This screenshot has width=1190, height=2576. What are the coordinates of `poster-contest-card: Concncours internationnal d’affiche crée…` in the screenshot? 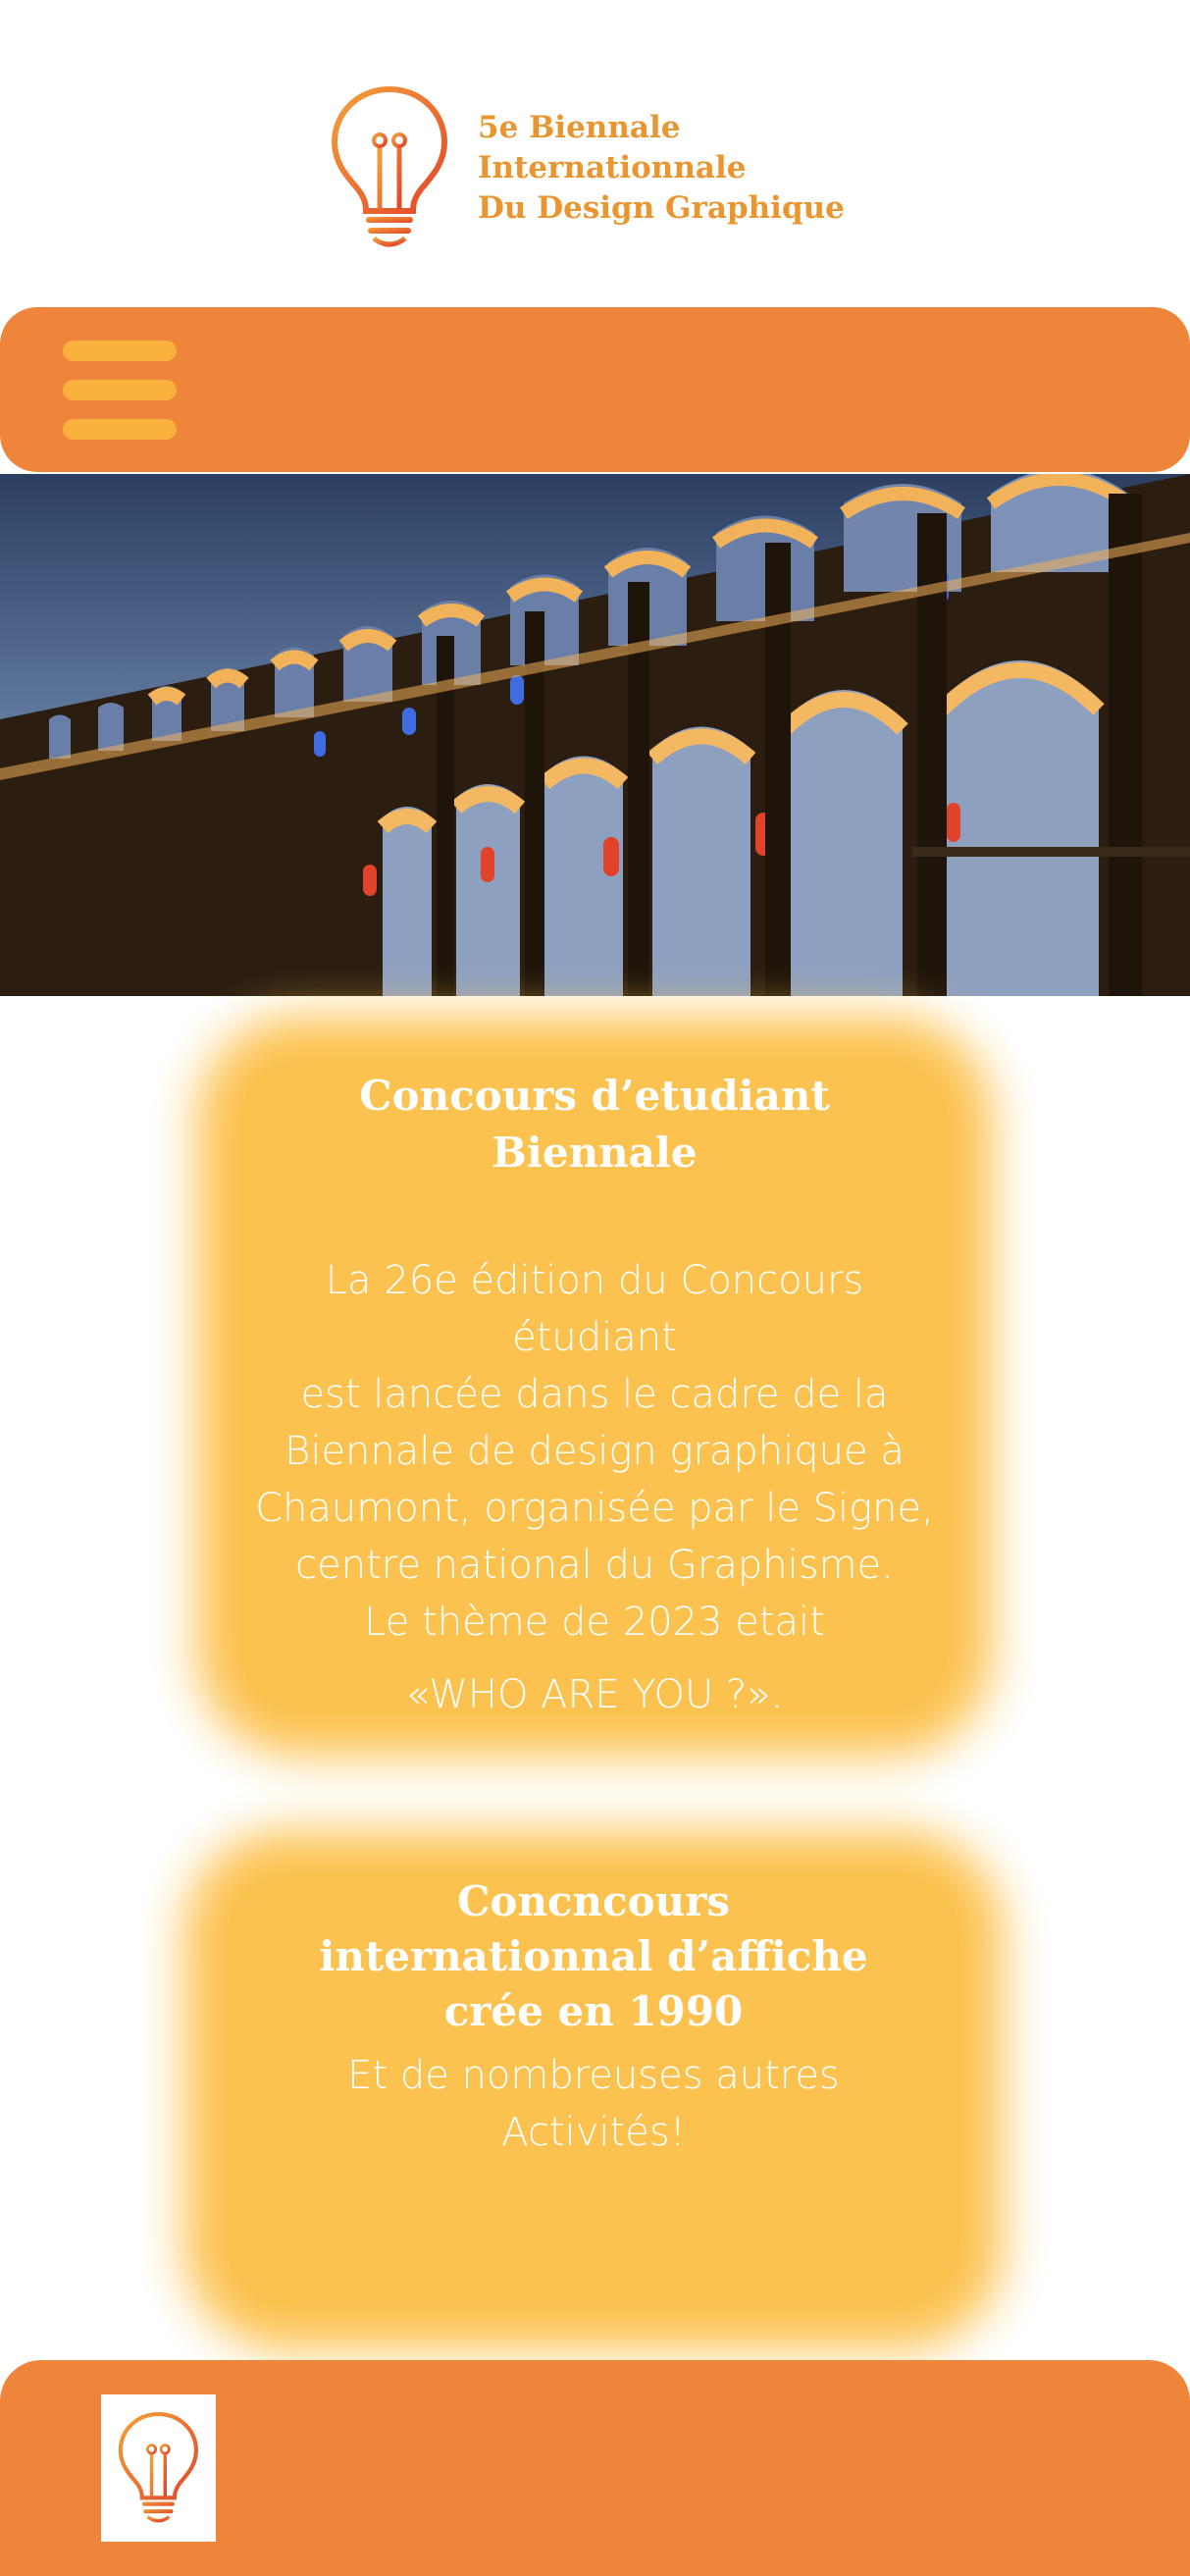 It's located at (593, 2090).